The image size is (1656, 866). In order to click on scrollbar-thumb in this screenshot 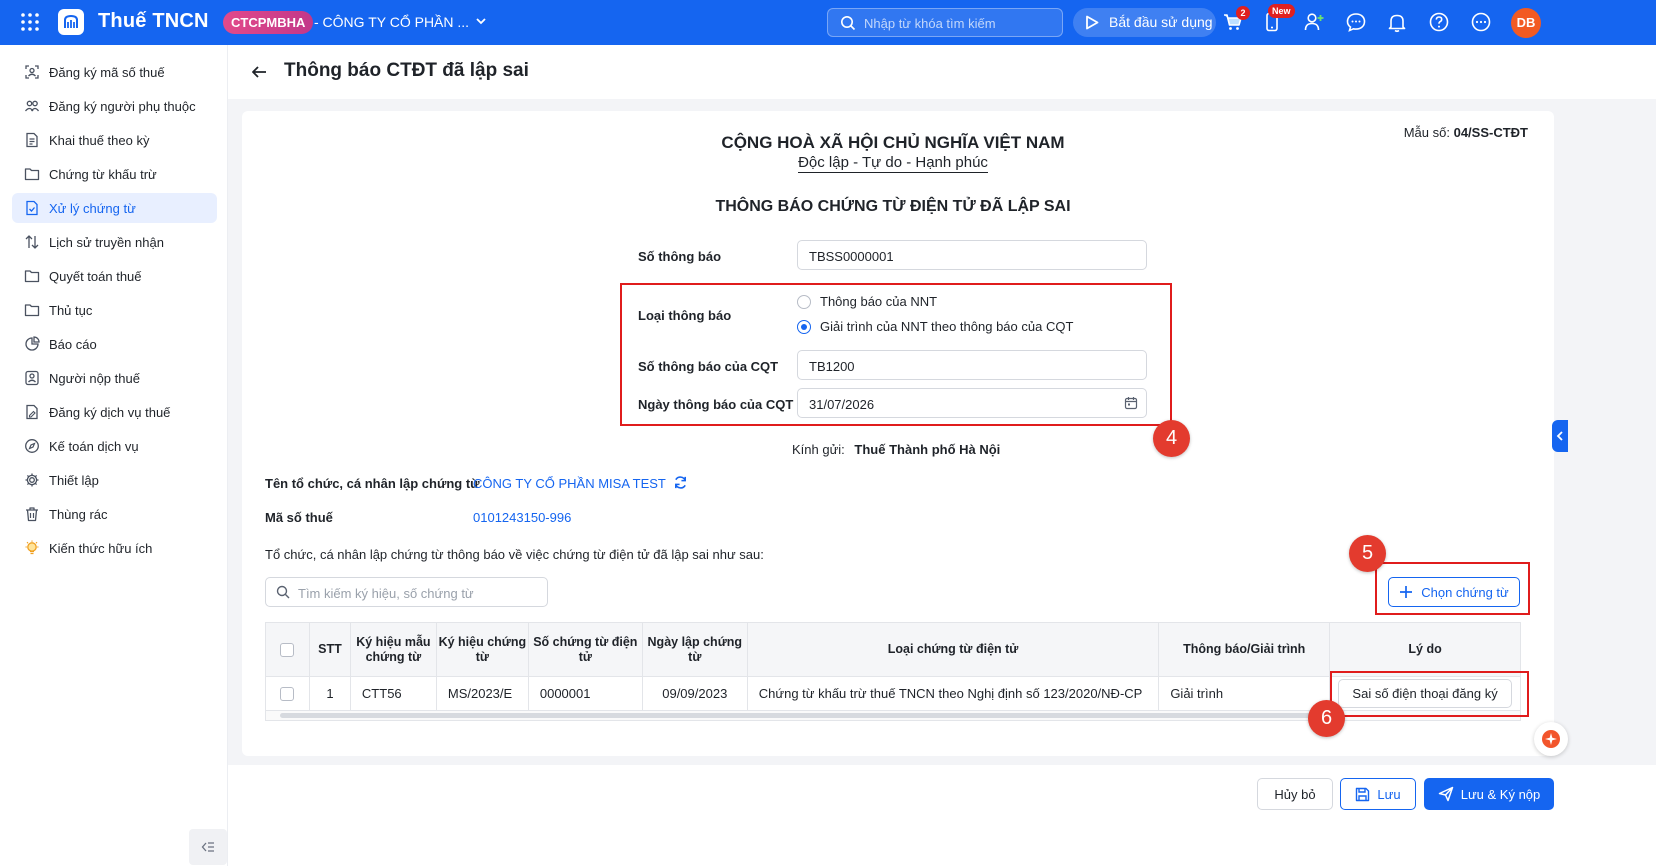, I will do `click(800, 715)`.